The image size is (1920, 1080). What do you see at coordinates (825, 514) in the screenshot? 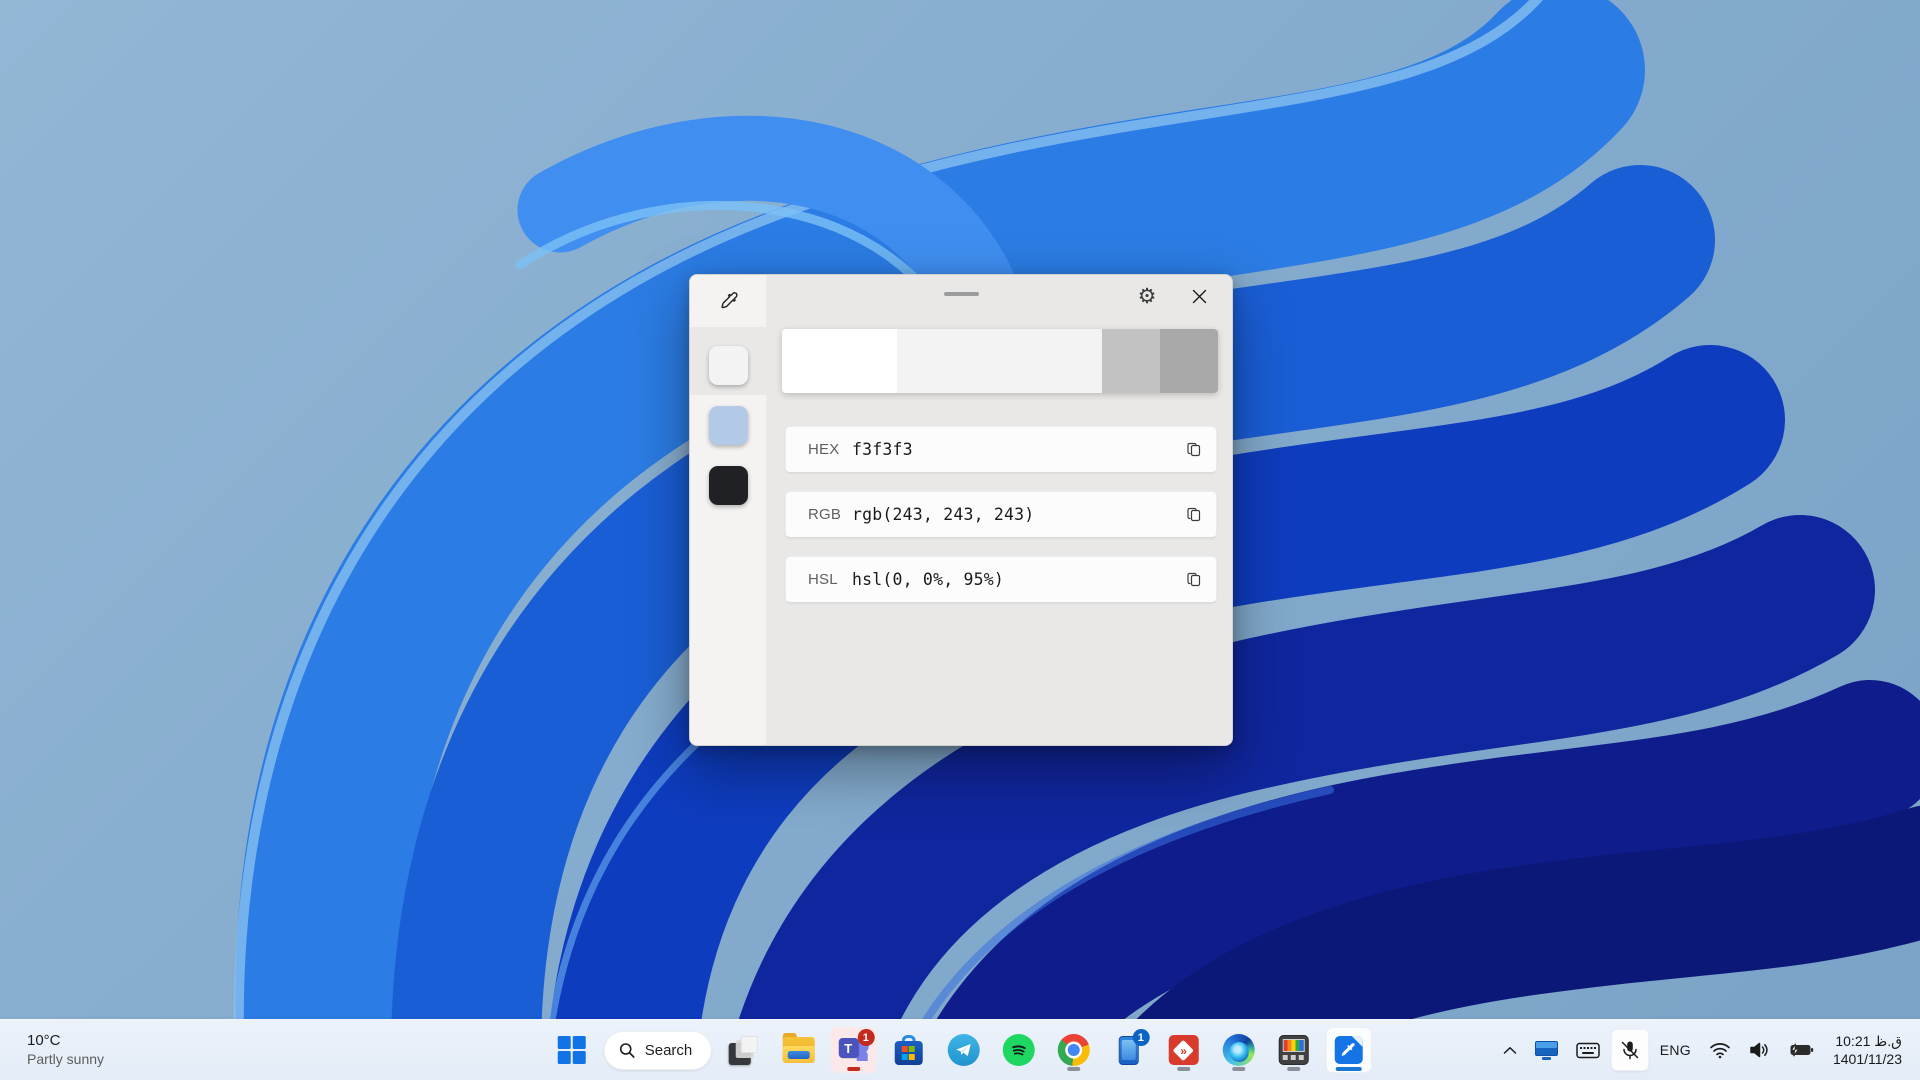
I see `rgb-label: RGB` at bounding box center [825, 514].